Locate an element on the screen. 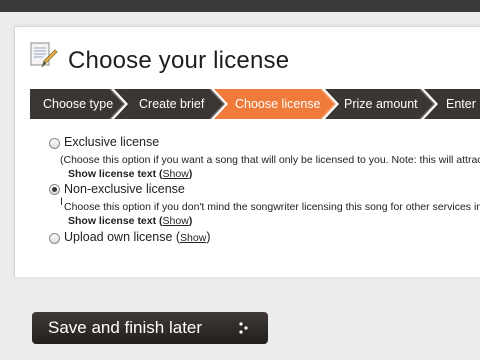 This screenshot has height=360, width=480. step-choose-type: Choose type is located at coordinates (78, 104).